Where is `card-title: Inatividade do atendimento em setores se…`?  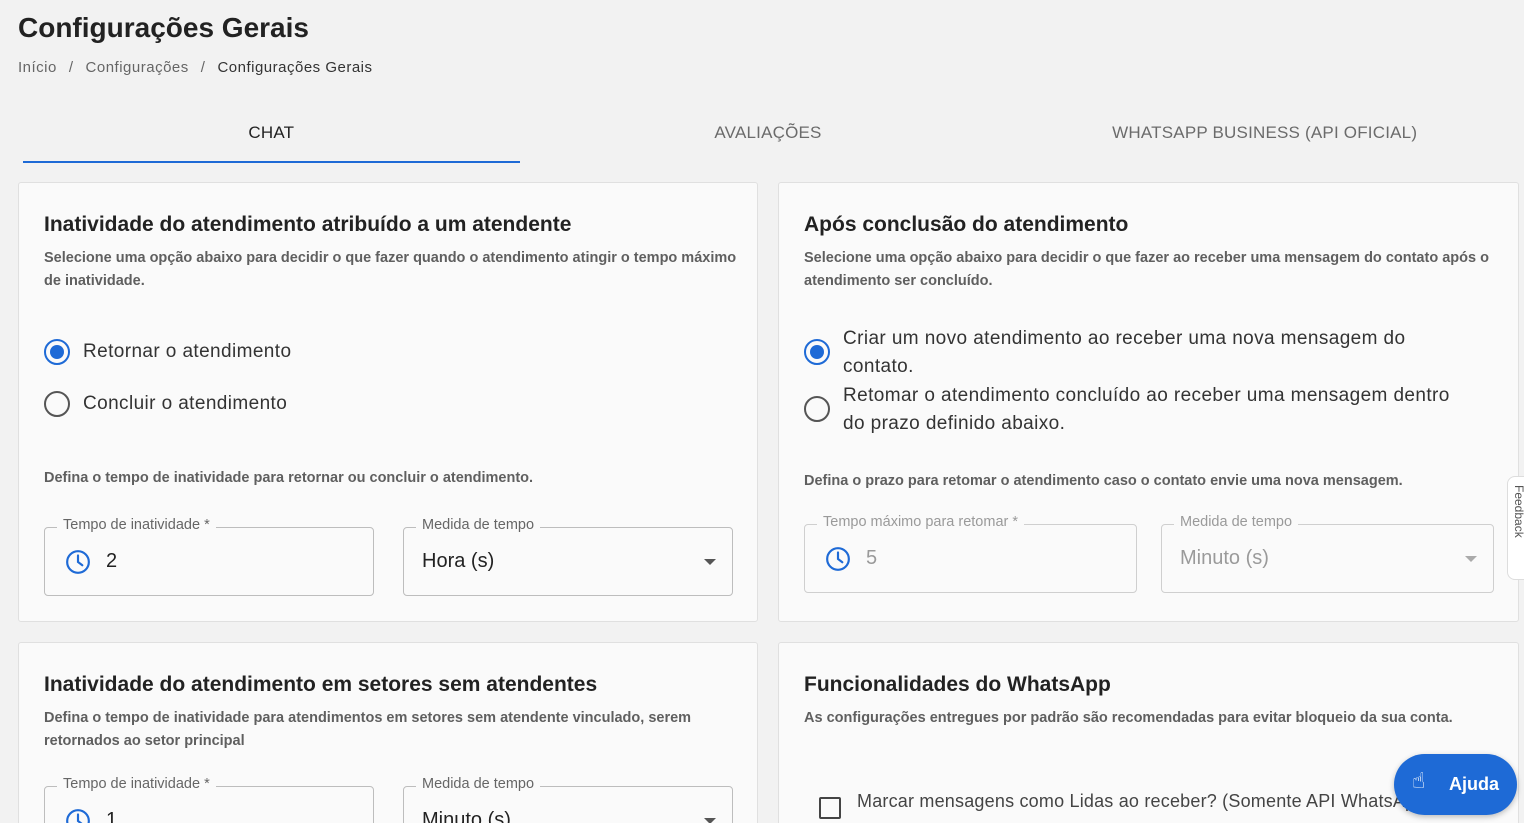 card-title: Inatividade do atendimento em setores se… is located at coordinates (321, 684).